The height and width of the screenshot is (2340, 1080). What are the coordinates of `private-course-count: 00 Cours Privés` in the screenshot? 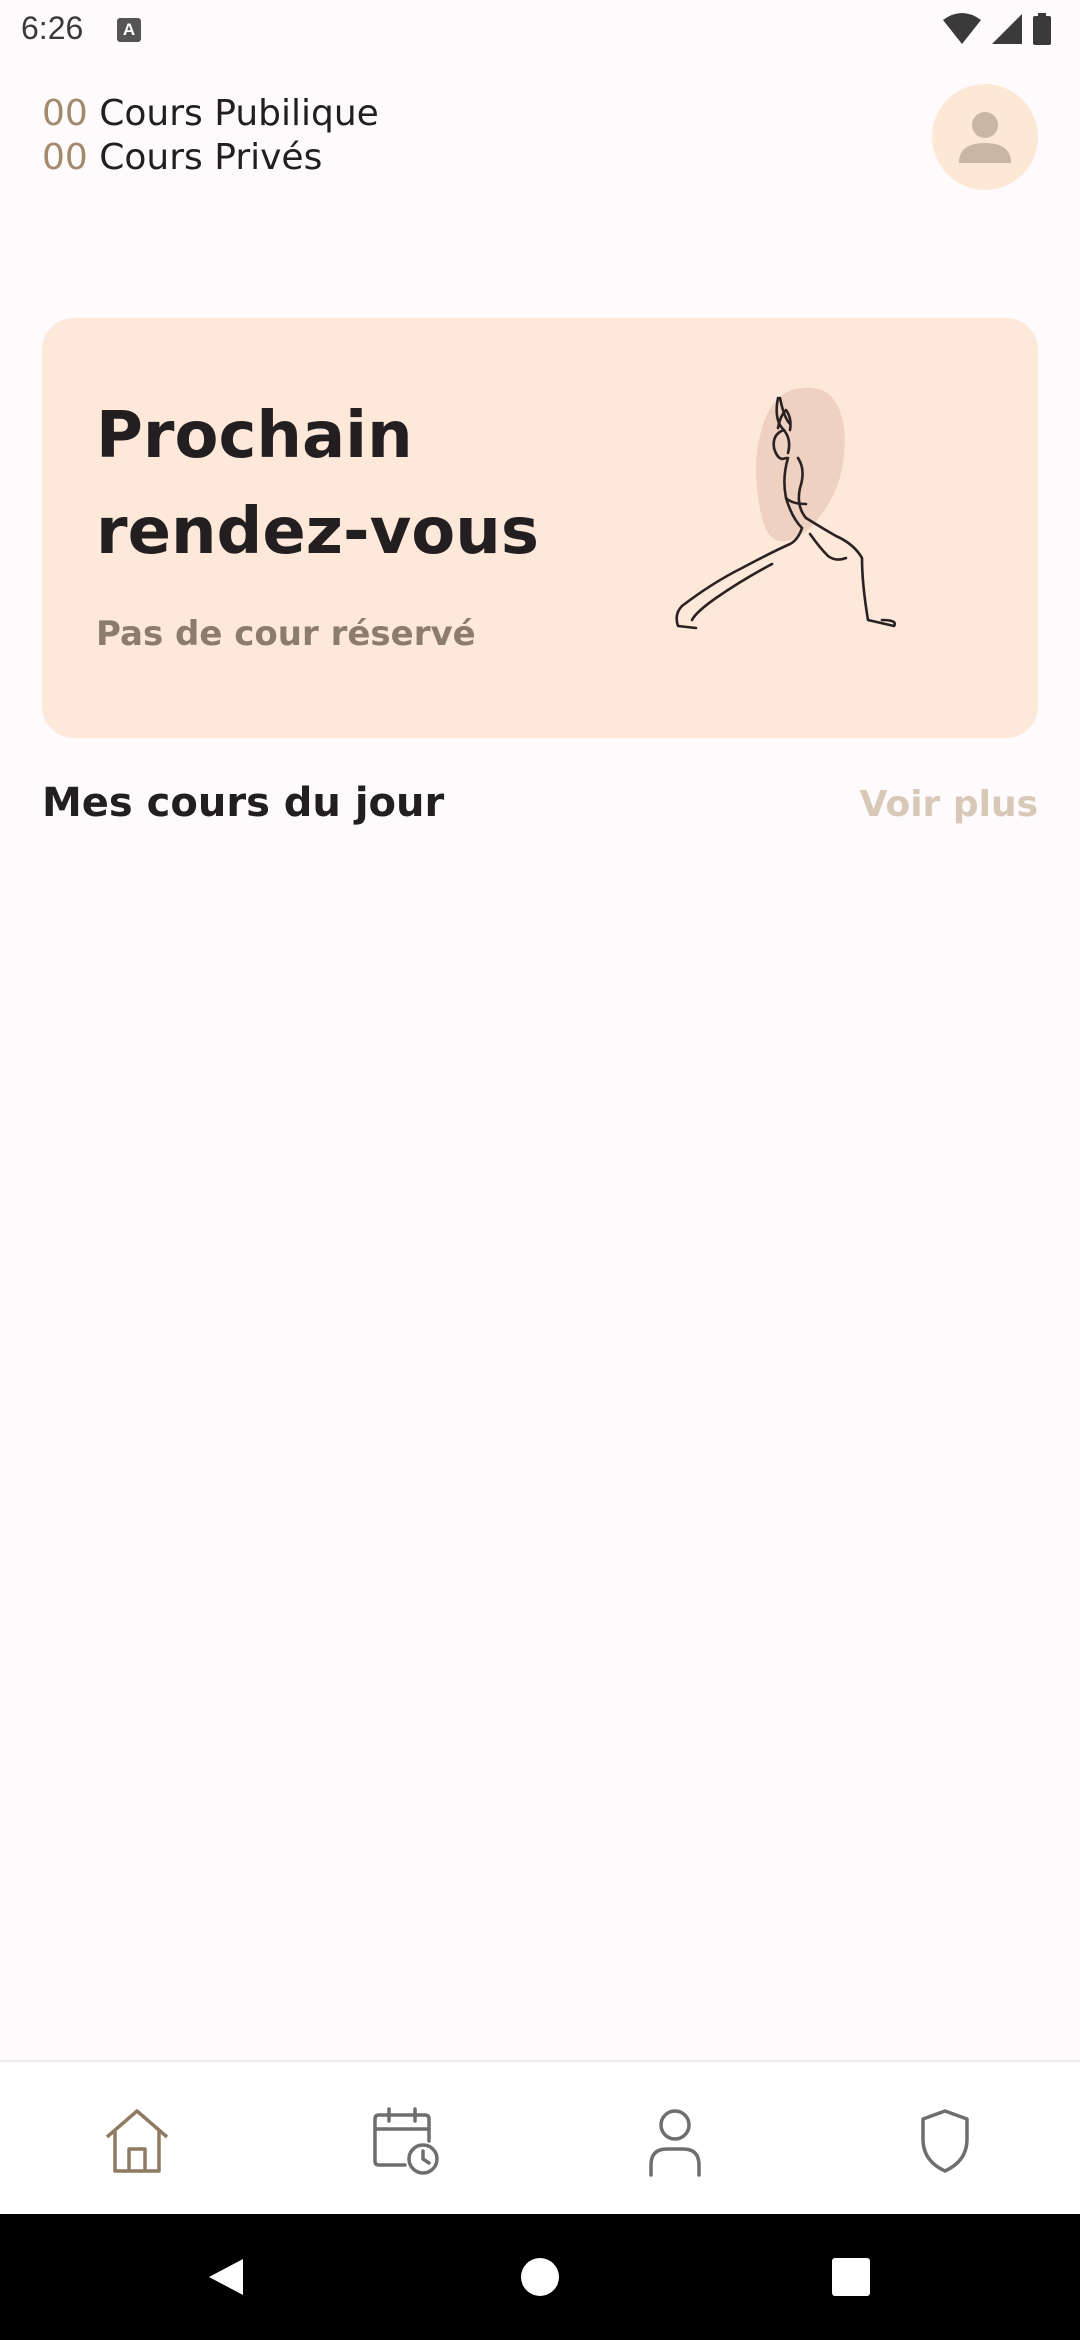 It's located at (210, 158).